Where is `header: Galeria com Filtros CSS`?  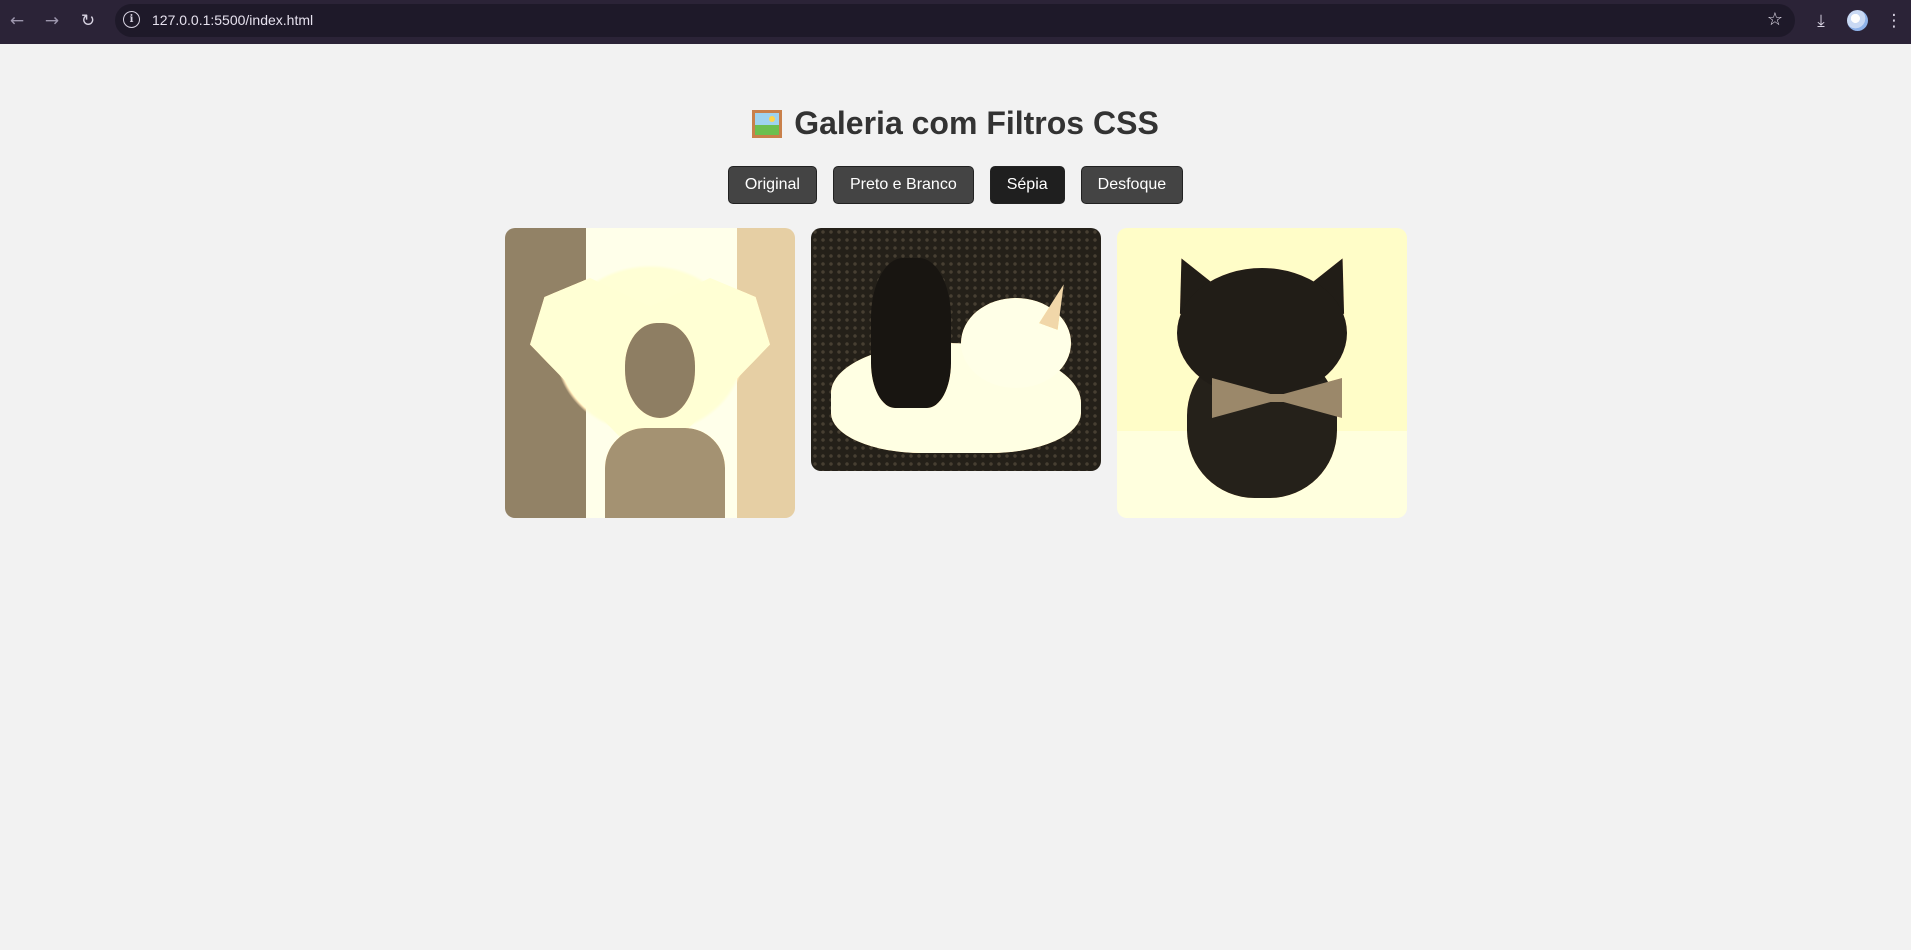 header: Galeria com Filtros CSS is located at coordinates (955, 123).